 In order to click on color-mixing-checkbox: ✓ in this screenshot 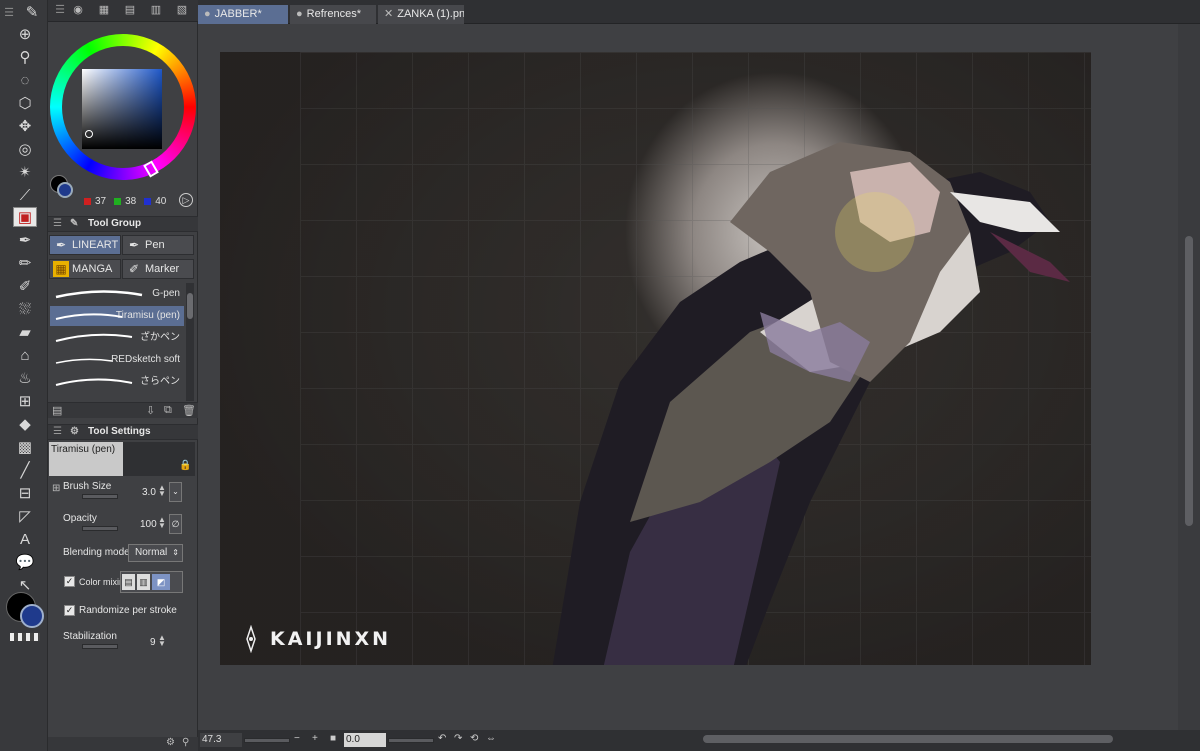, I will do `click(69, 581)`.